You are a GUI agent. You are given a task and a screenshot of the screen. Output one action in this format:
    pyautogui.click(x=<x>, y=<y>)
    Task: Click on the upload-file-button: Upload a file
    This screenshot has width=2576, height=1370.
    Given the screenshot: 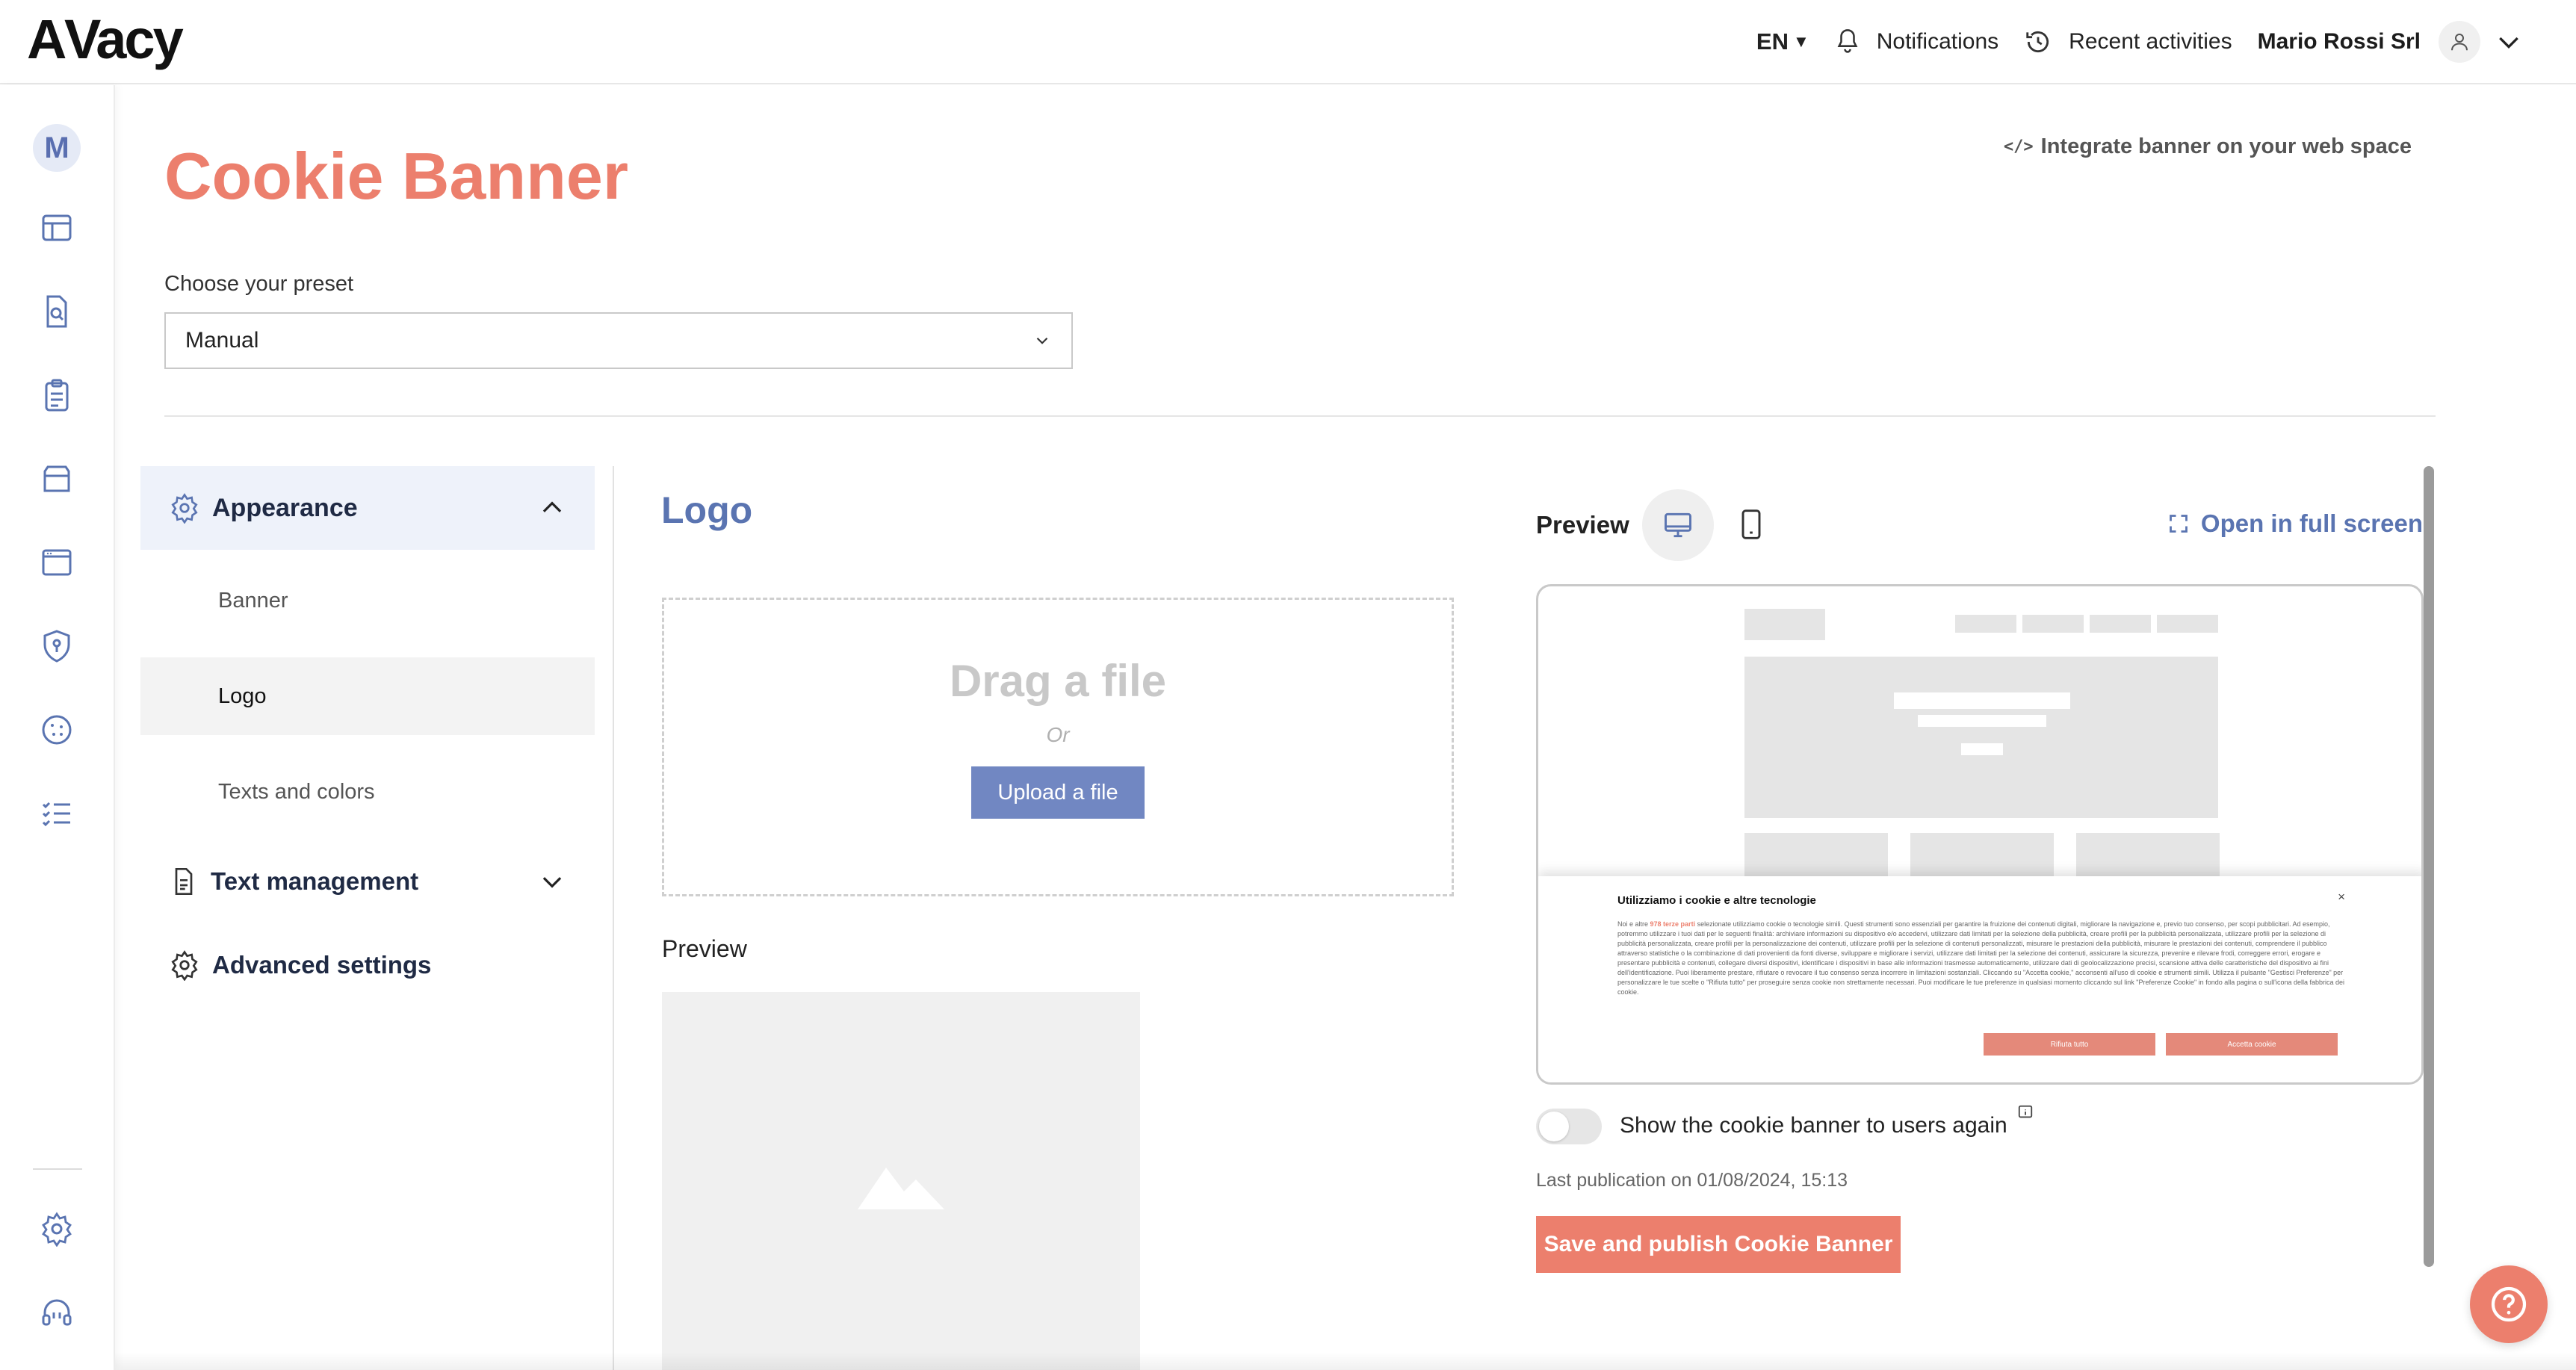 What is the action you would take?
    pyautogui.click(x=1058, y=792)
    